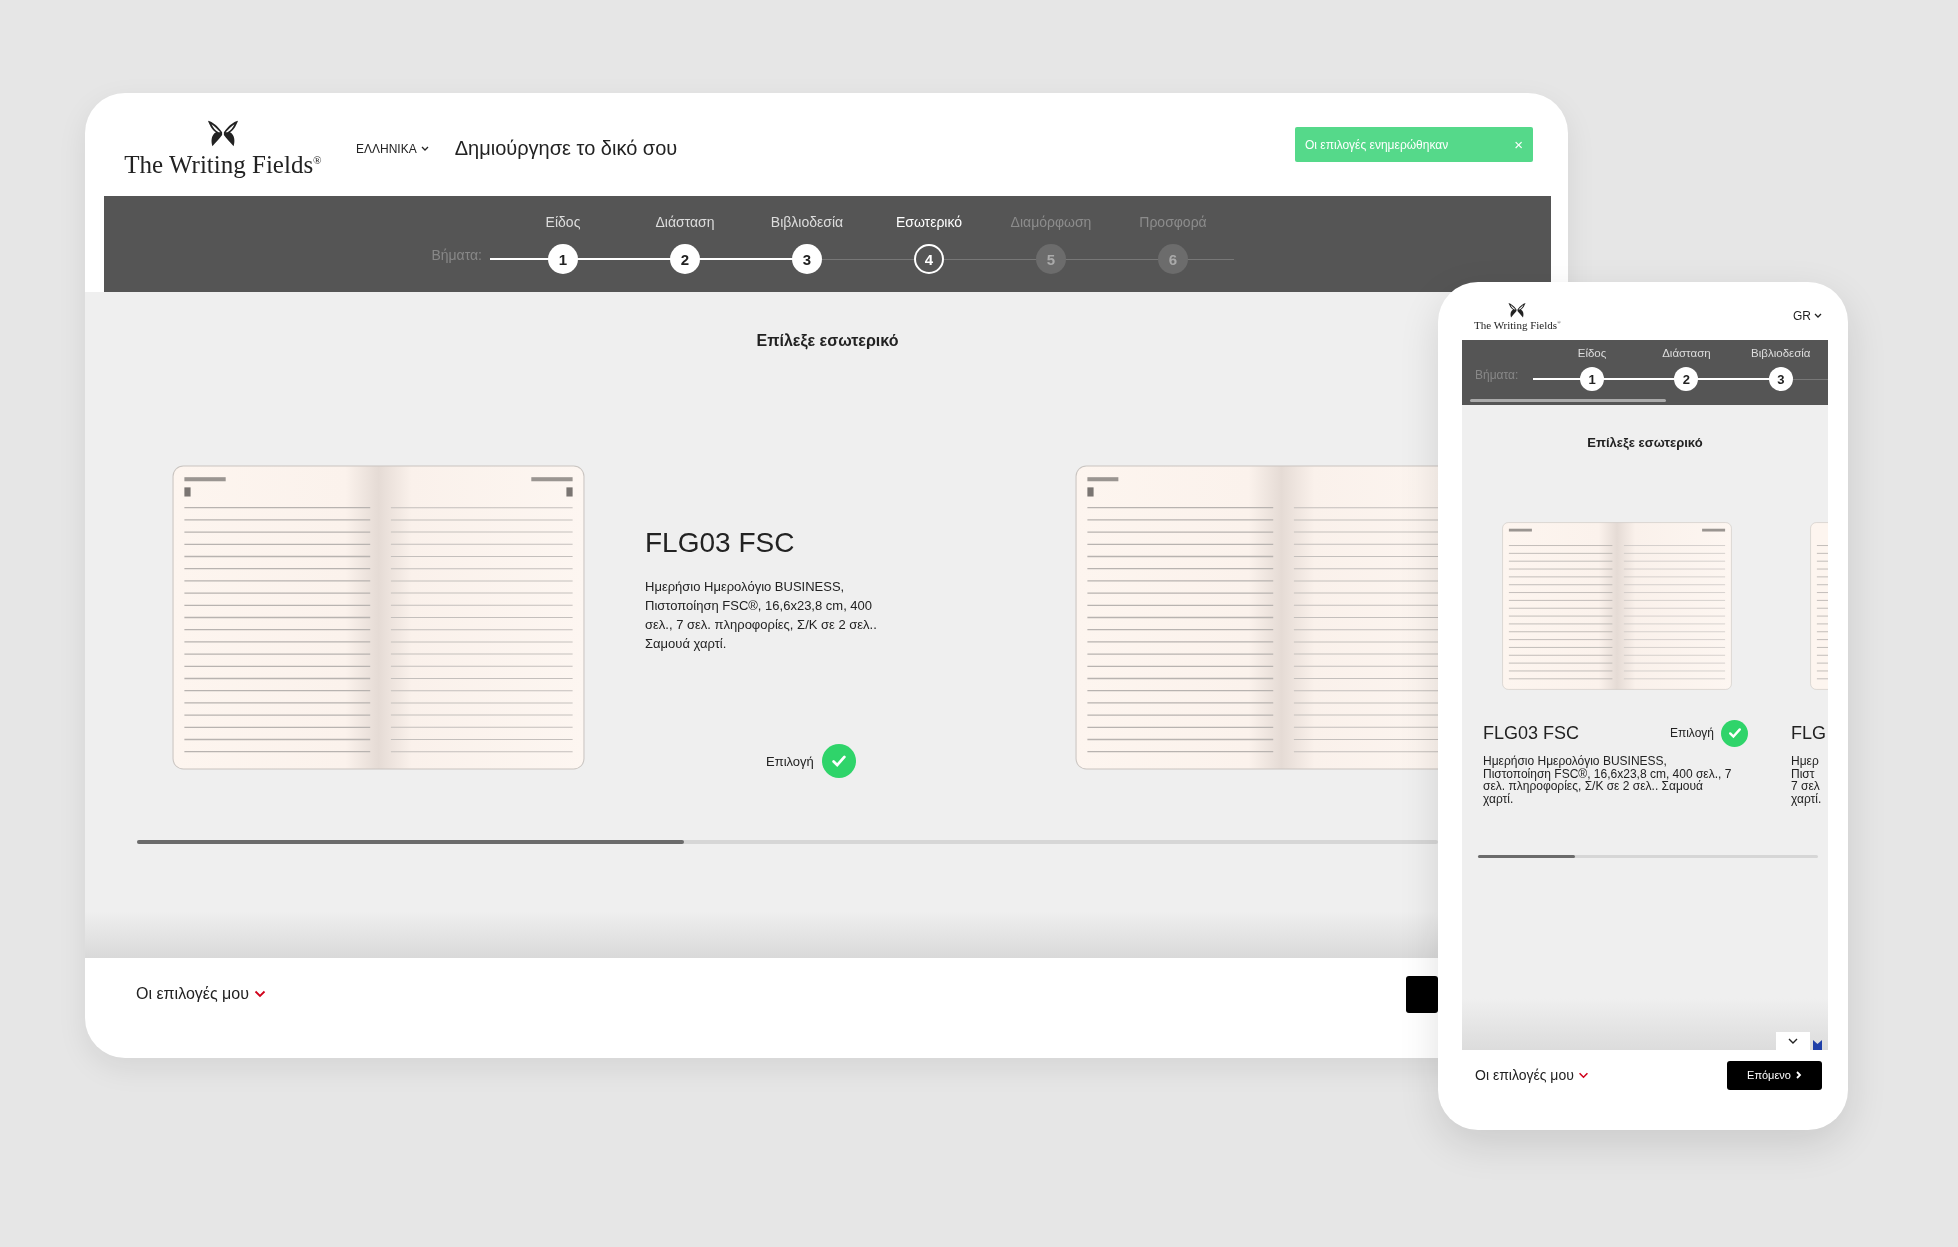 This screenshot has height=1247, width=1958. What do you see at coordinates (1793, 1041) in the screenshot?
I see `caret-icon` at bounding box center [1793, 1041].